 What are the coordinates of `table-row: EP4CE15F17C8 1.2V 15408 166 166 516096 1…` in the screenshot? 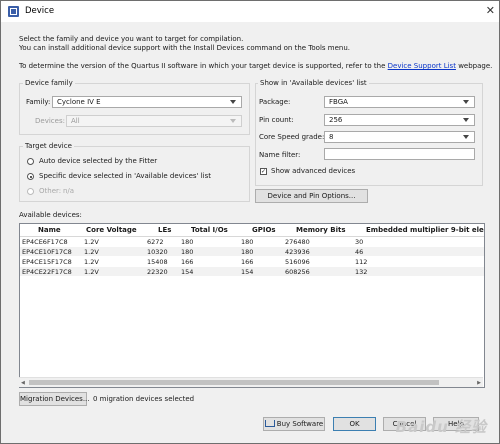 It's located at (252, 261).